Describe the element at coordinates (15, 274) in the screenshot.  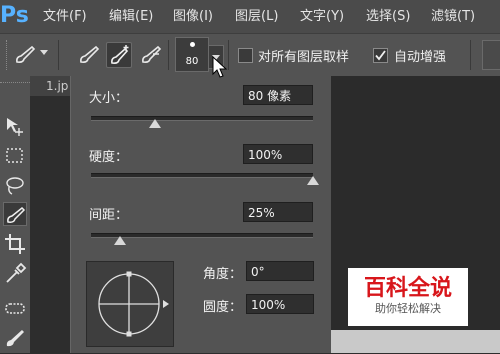
I see `eyedropper-icon` at that location.